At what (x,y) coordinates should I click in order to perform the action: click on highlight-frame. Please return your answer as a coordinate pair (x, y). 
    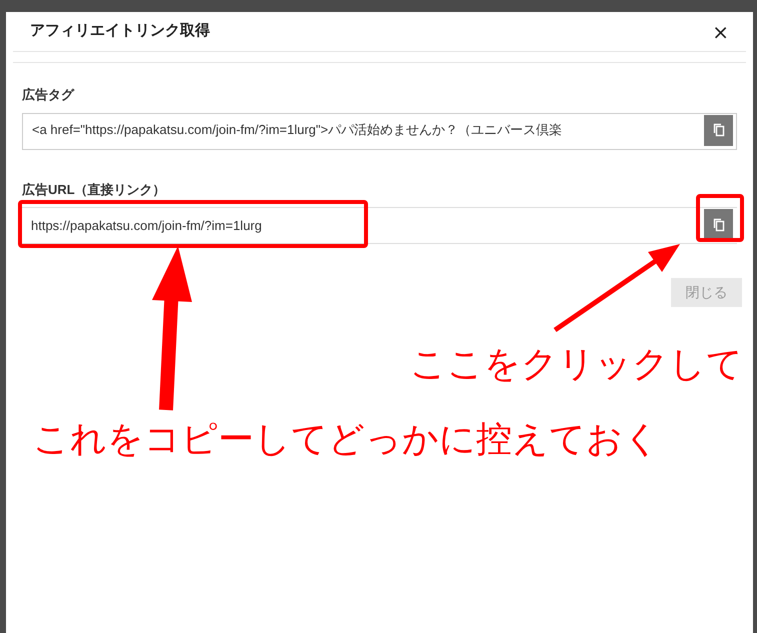
    Looking at the image, I should click on (720, 218).